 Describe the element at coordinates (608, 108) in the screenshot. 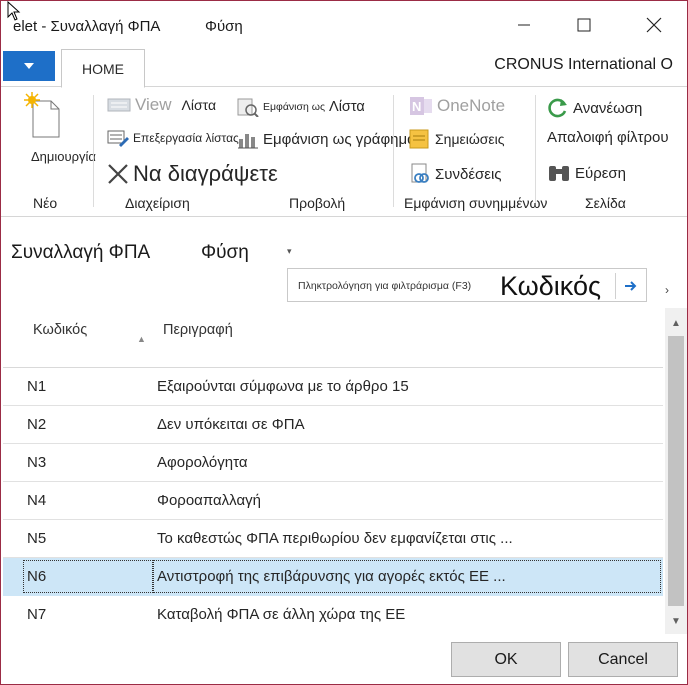

I see `refresh-label: Ανανέωση` at that location.